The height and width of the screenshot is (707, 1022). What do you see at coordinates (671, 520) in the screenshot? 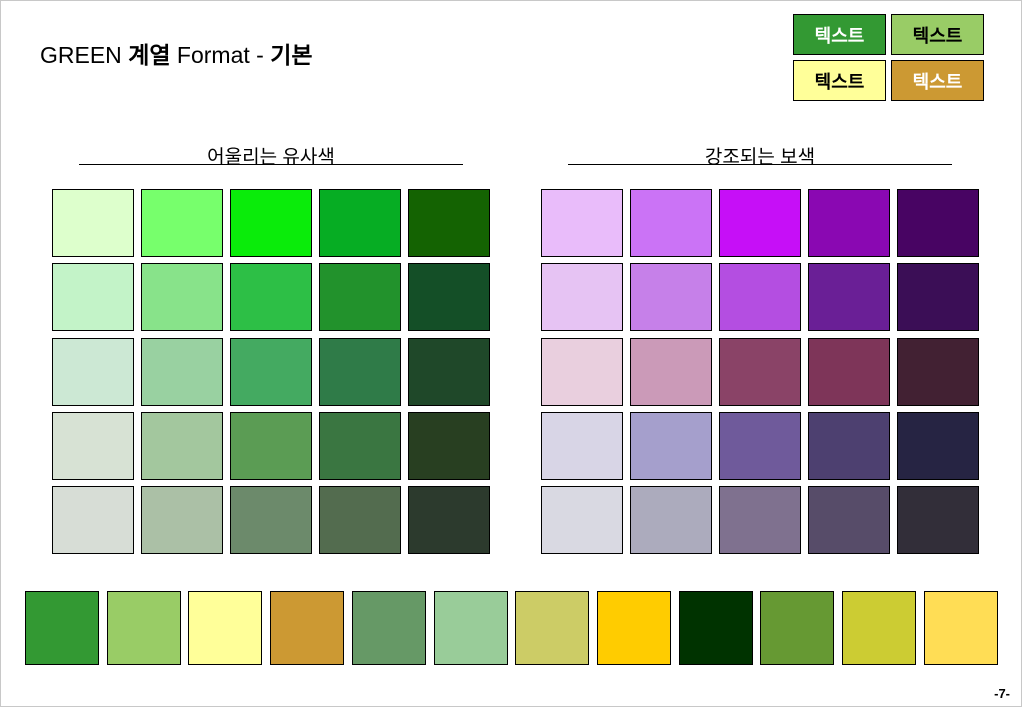
I see `complementary-color-swatch-r5-c2` at bounding box center [671, 520].